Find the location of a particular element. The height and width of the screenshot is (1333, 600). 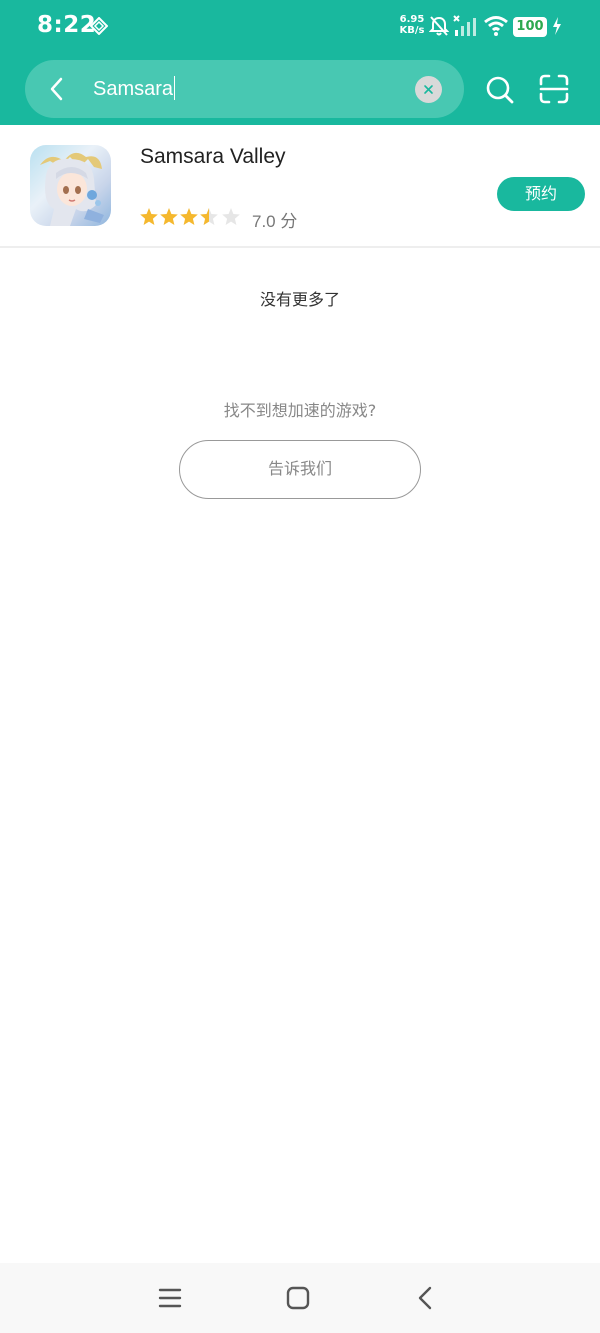

rating-stars is located at coordinates (190, 216).